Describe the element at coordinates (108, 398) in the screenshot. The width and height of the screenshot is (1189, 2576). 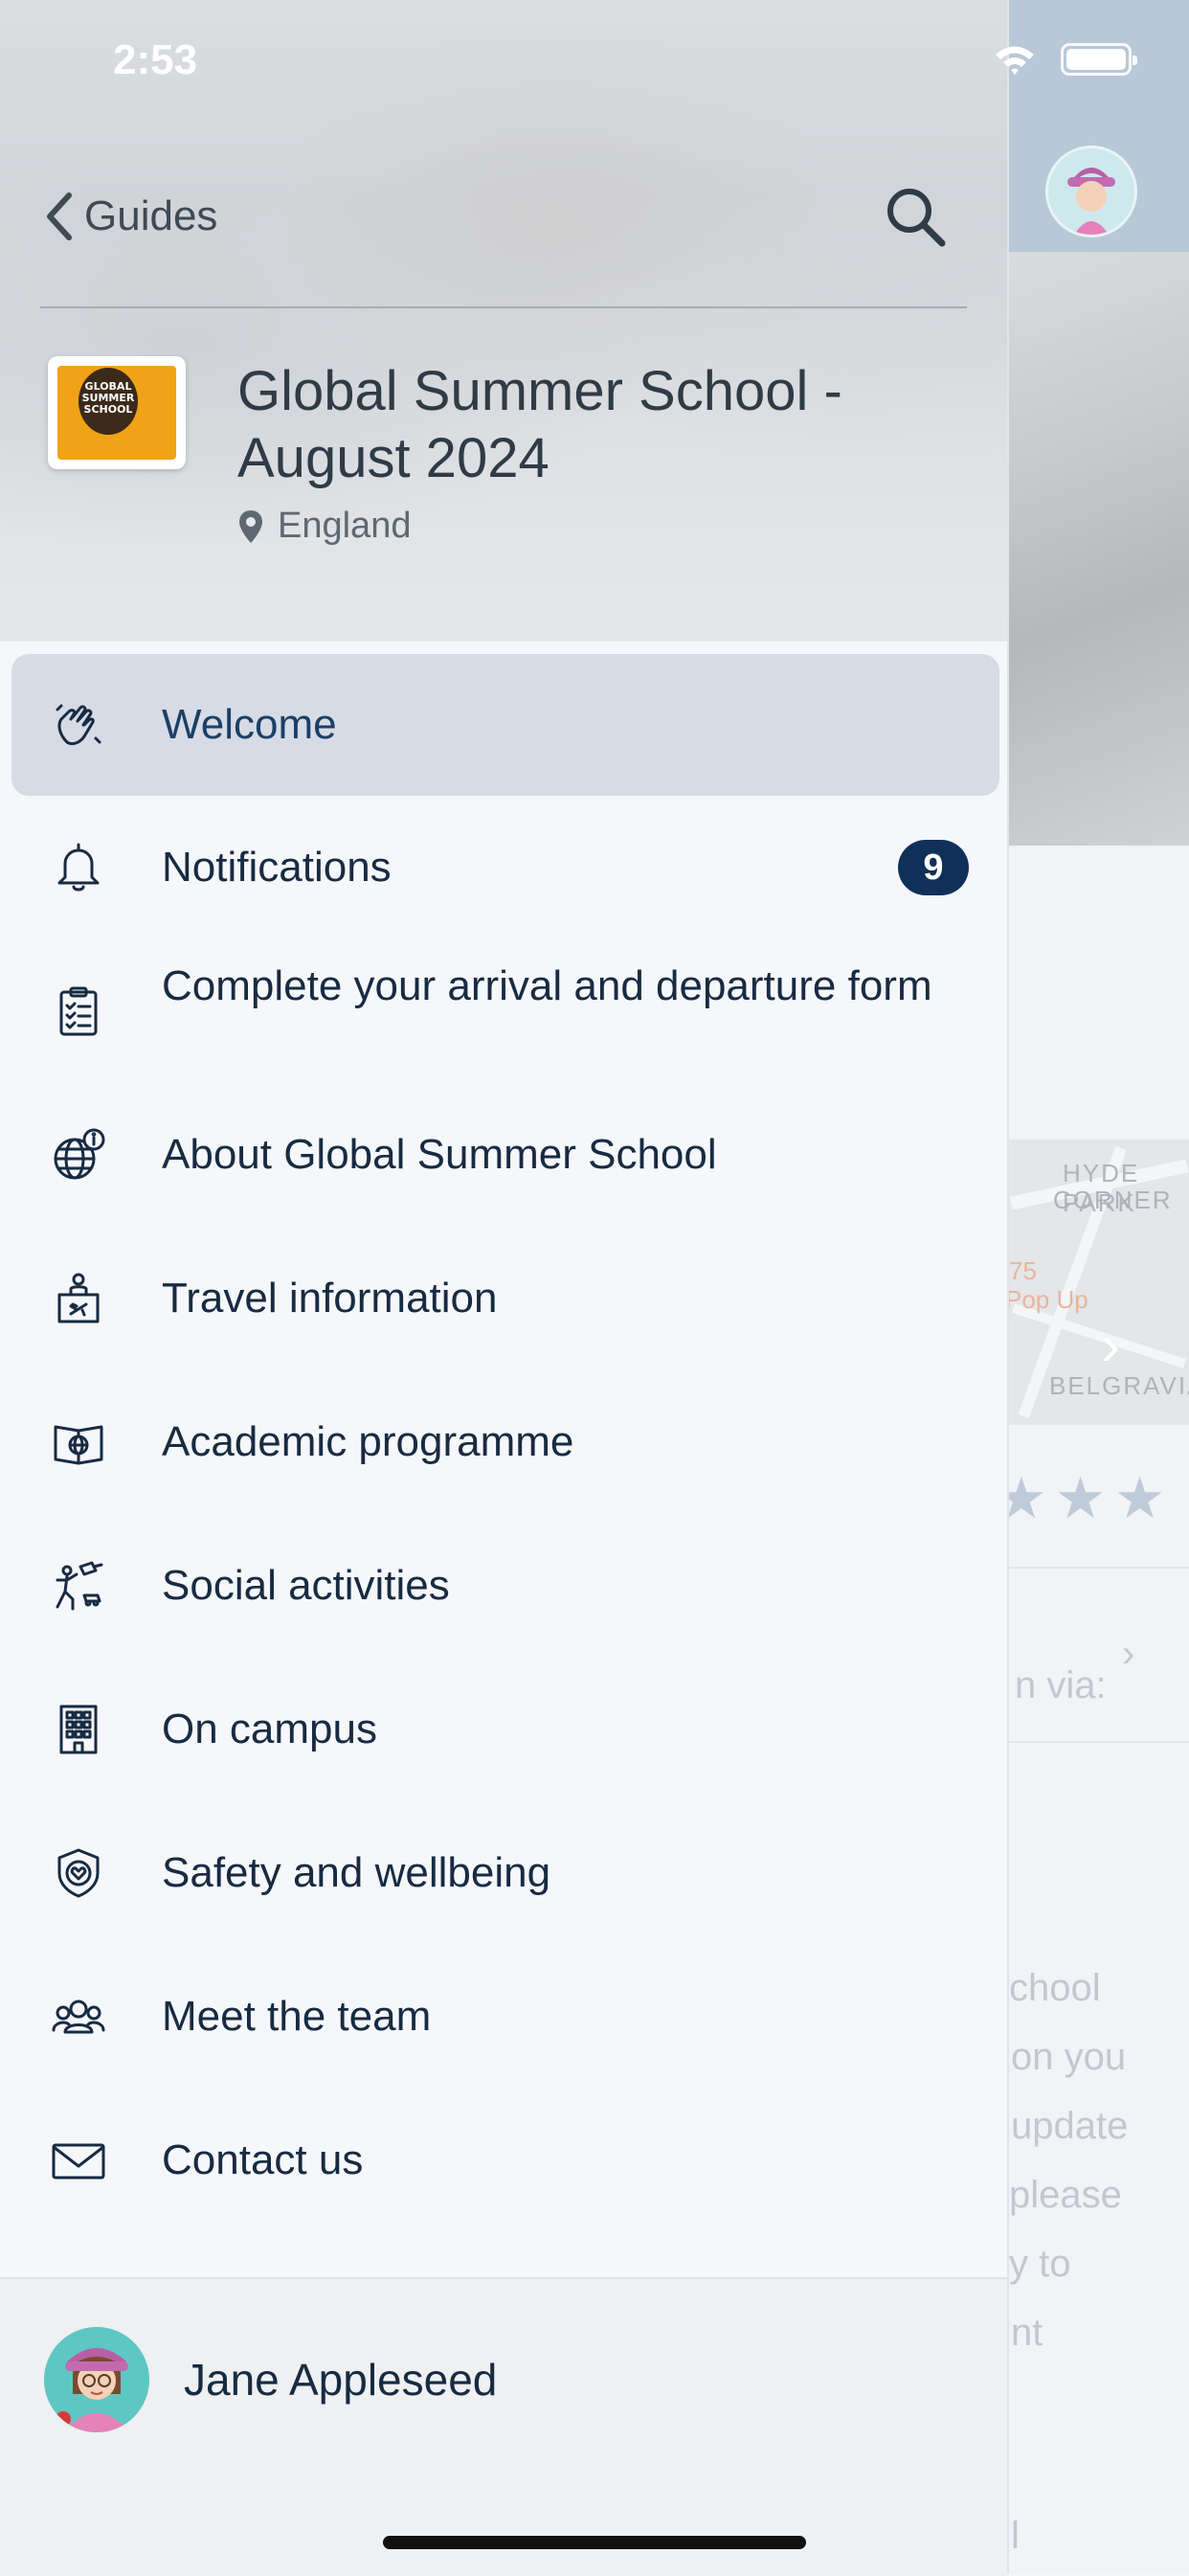
I see `guide-logo-text: GLOBAL SUMMER SCHOOL` at that location.